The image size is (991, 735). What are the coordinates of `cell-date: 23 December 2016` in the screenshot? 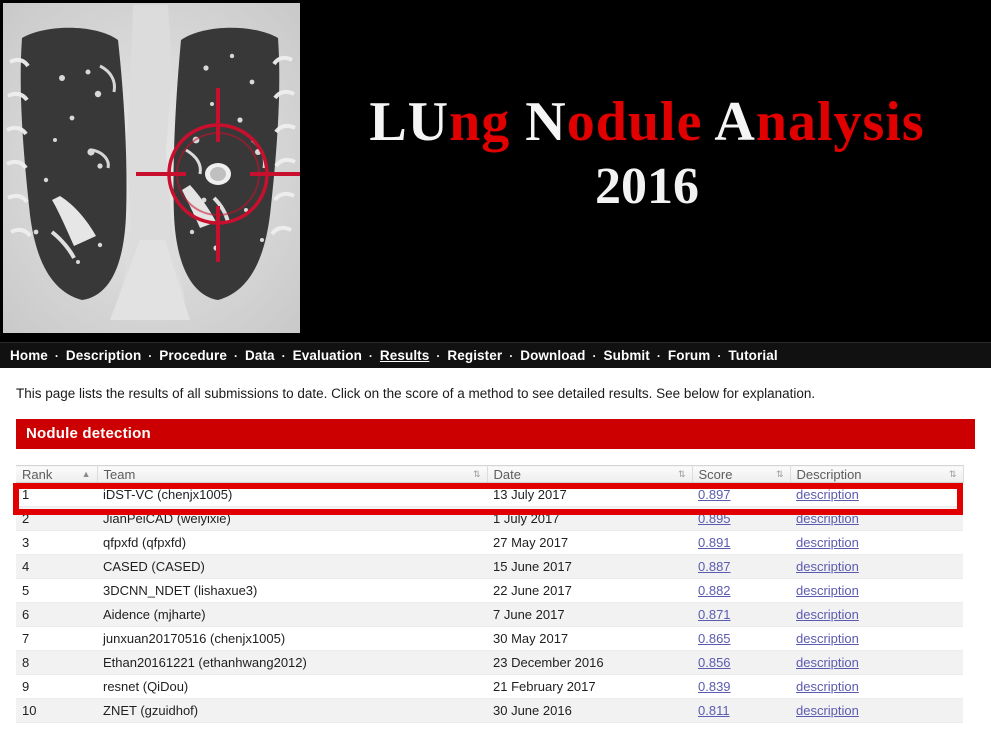 It's located at (589, 662).